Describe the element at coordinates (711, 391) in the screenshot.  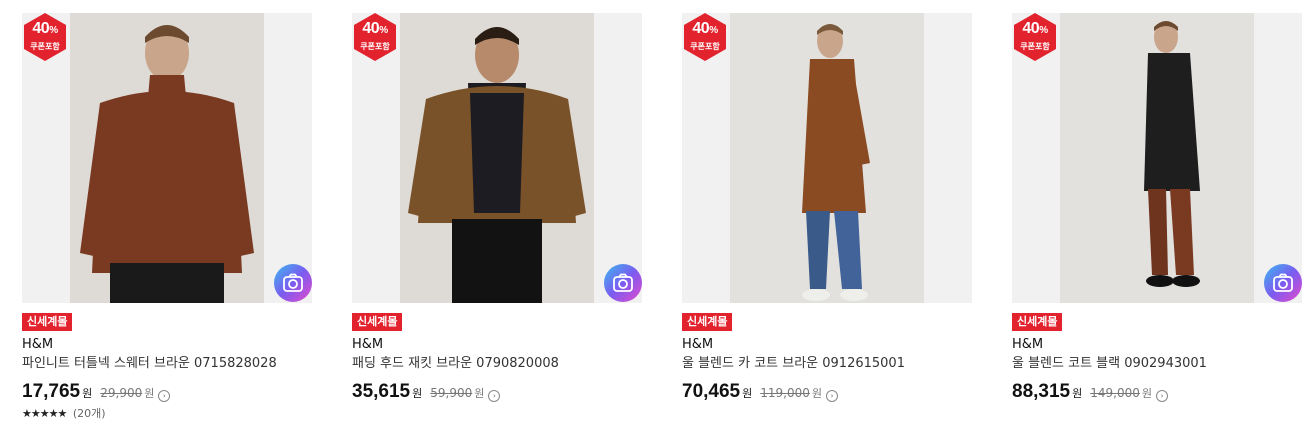
I see `sale-price: 70,465` at that location.